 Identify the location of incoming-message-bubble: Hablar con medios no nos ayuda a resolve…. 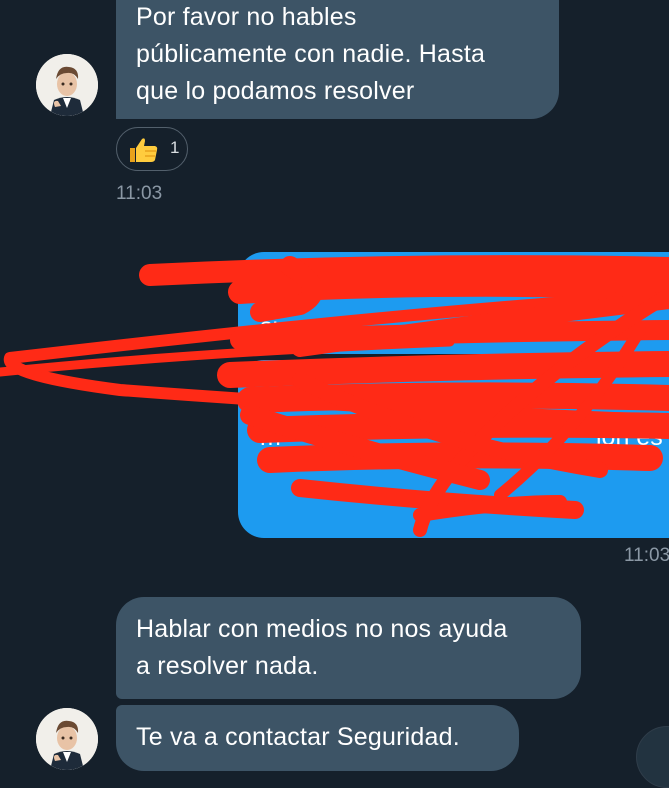
(348, 648).